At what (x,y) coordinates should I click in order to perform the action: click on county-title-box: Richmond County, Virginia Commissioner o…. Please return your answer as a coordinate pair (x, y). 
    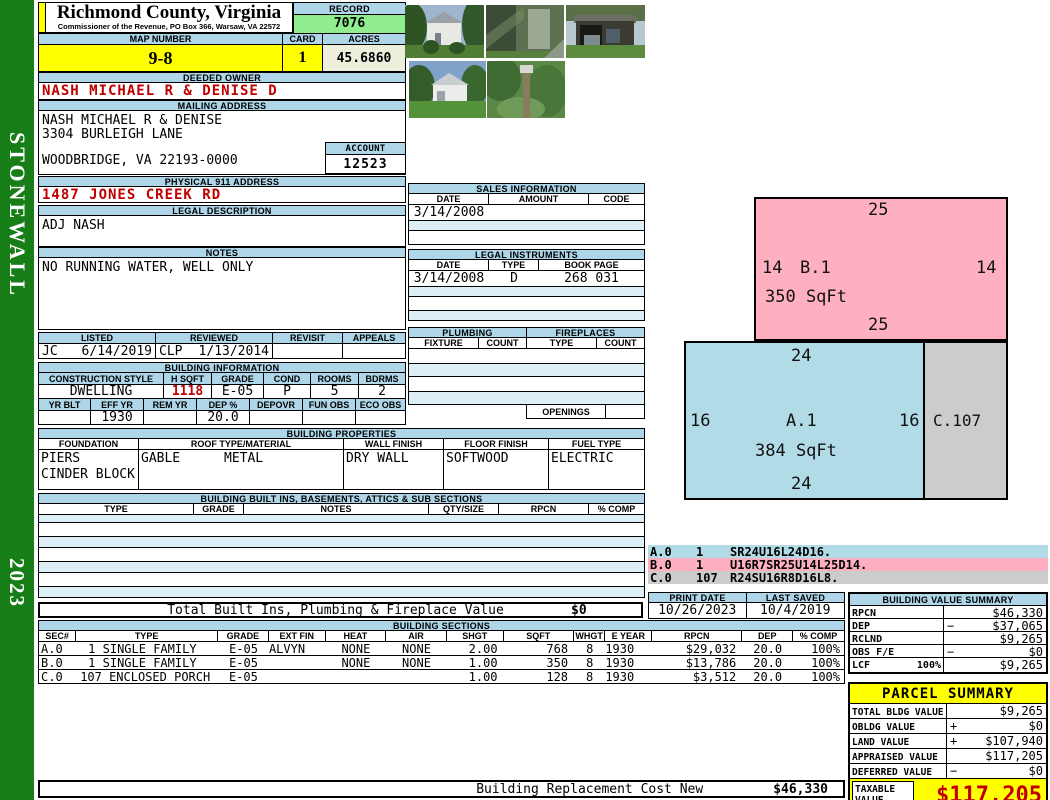
    Looking at the image, I should click on (169, 17).